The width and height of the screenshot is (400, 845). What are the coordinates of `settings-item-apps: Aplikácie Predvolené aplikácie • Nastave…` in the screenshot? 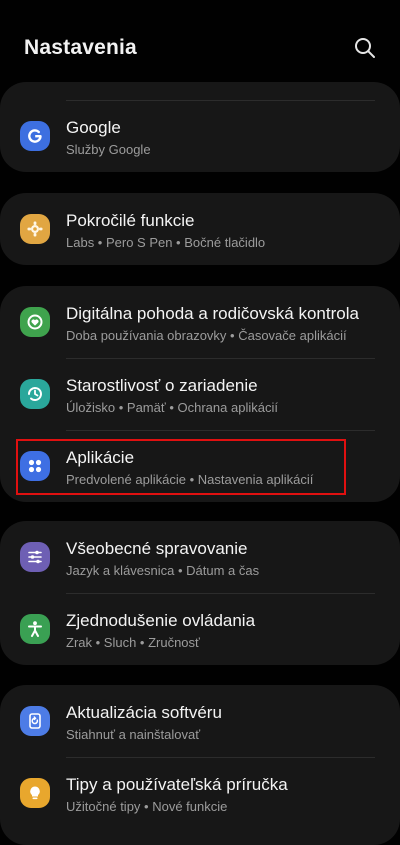 It's located at (200, 466).